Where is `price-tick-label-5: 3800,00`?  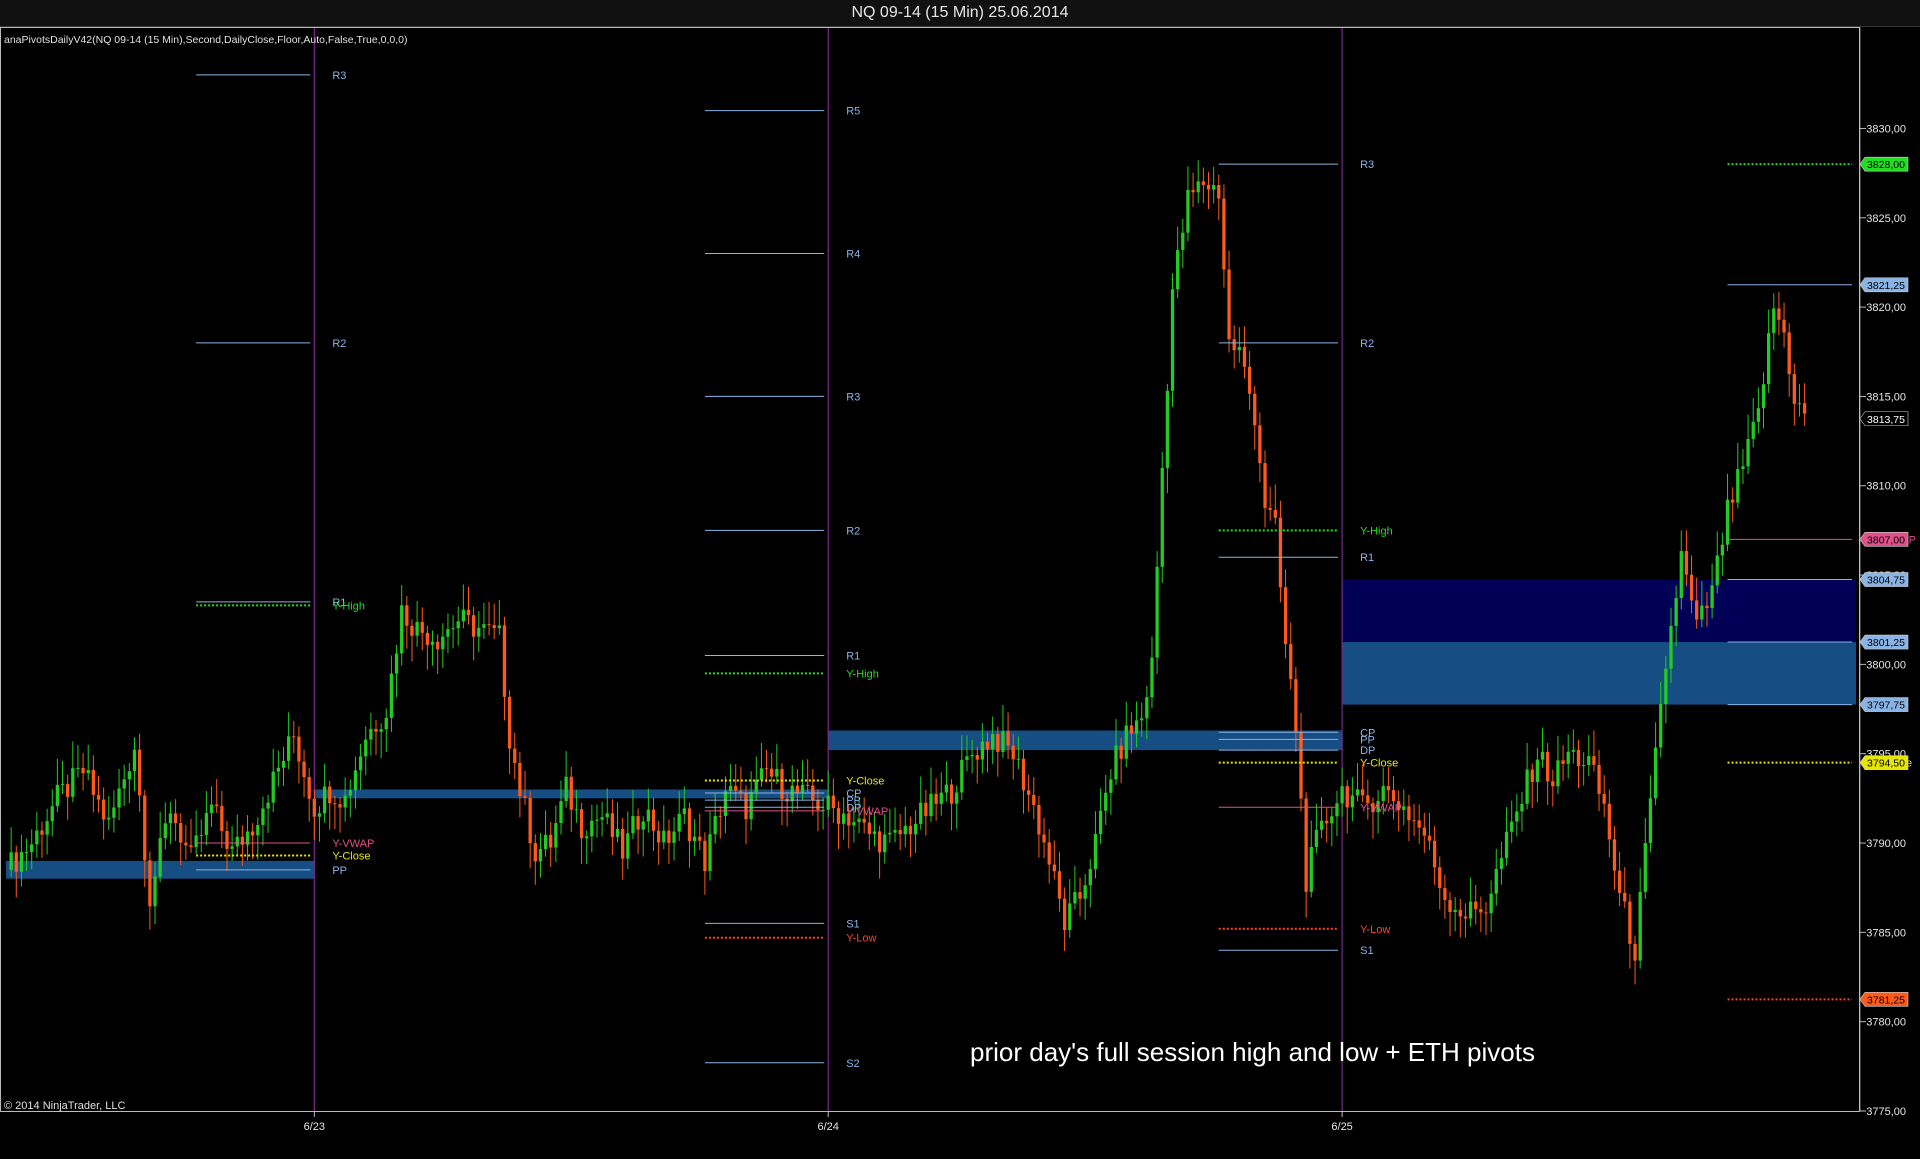 price-tick-label-5: 3800,00 is located at coordinates (1886, 665).